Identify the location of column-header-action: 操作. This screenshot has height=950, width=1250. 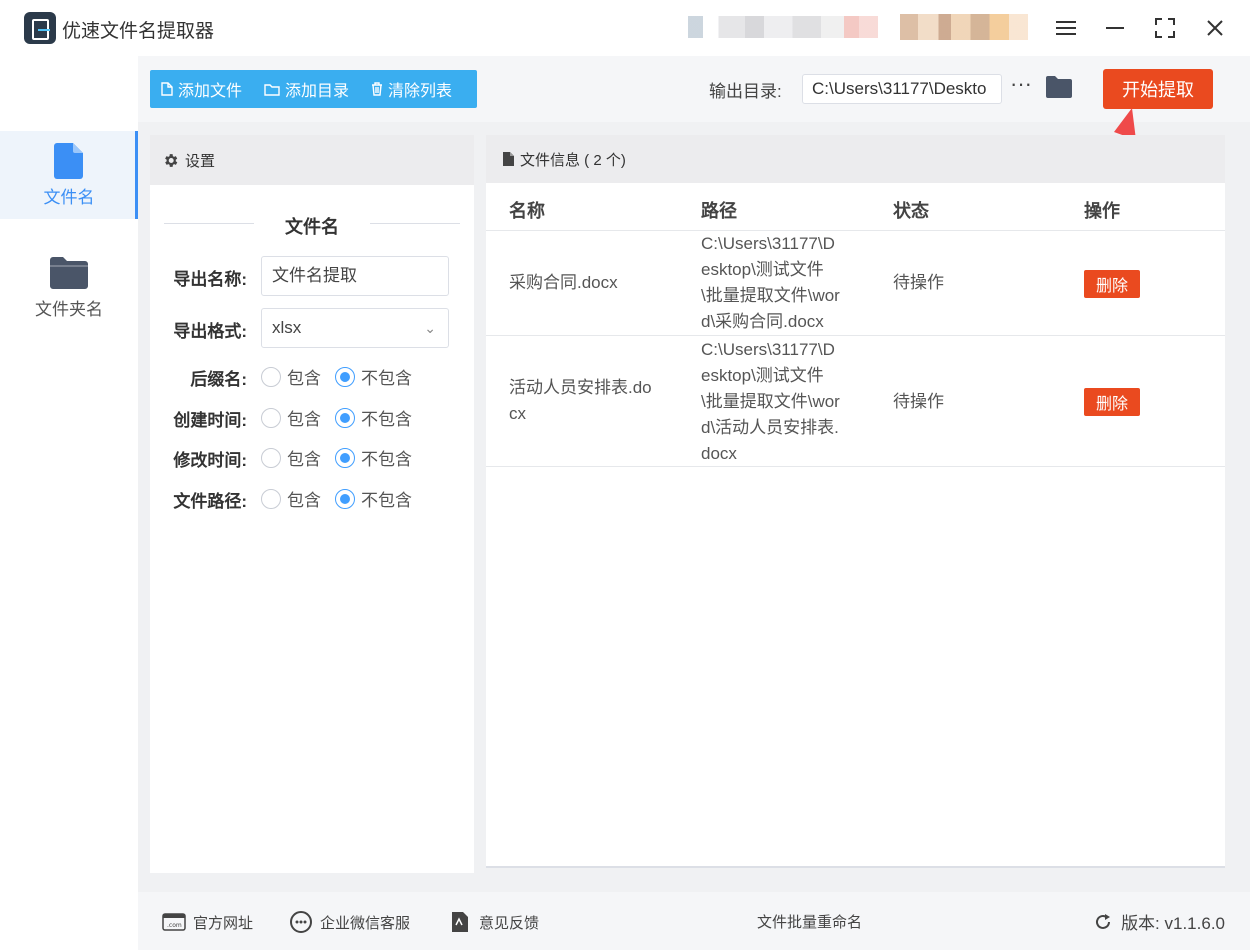
(1102, 211).